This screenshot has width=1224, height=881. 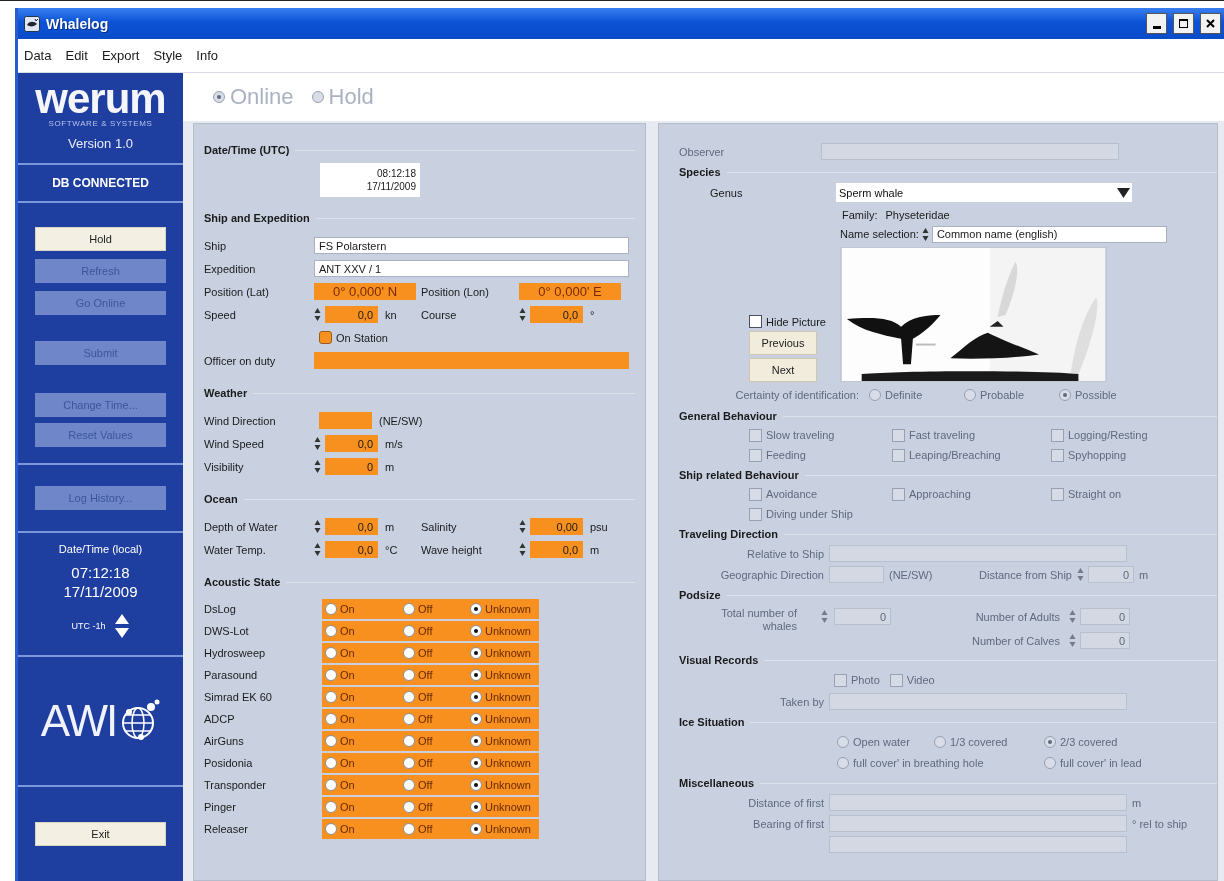 I want to click on menu-item: Edit, so click(x=76, y=55).